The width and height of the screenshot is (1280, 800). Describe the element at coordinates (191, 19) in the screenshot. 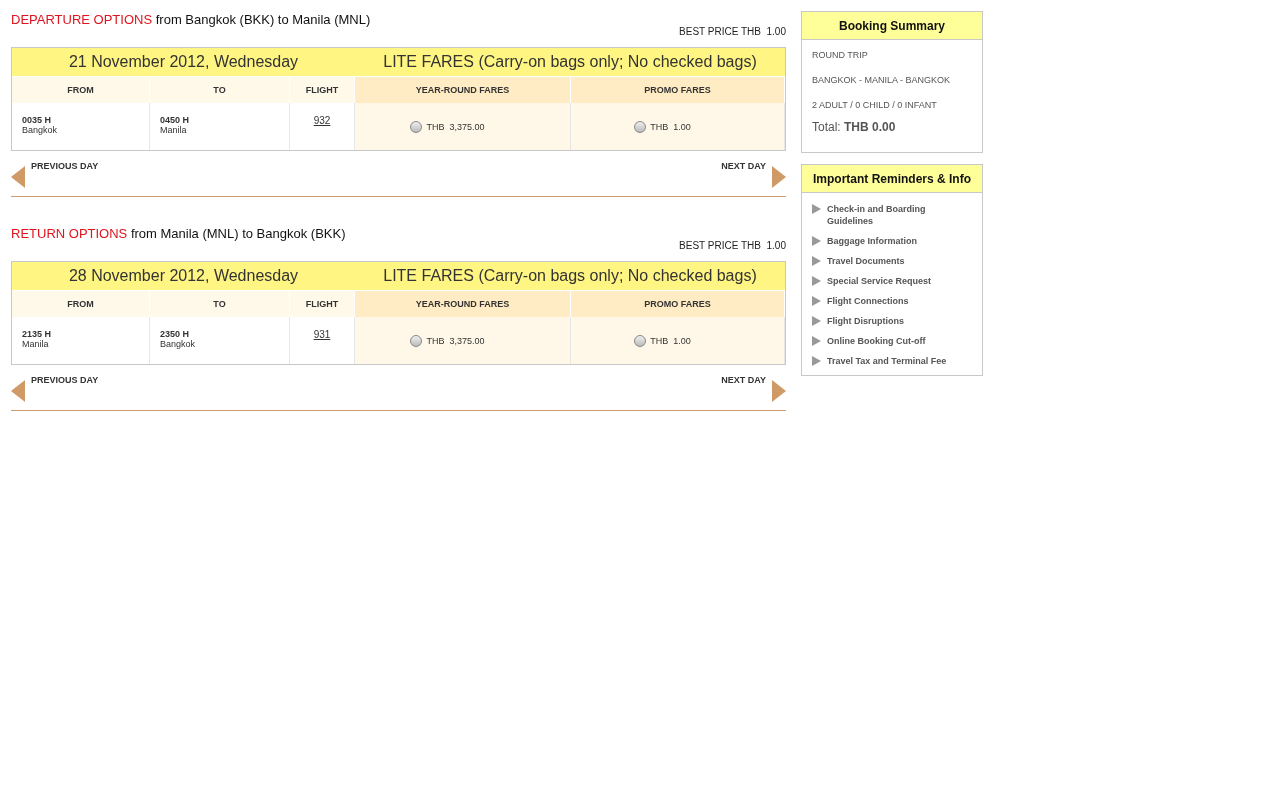

I see `section-title: DEPARTURE OPTIONS from Bangkok (BKK) to Manila (MNL)` at that location.